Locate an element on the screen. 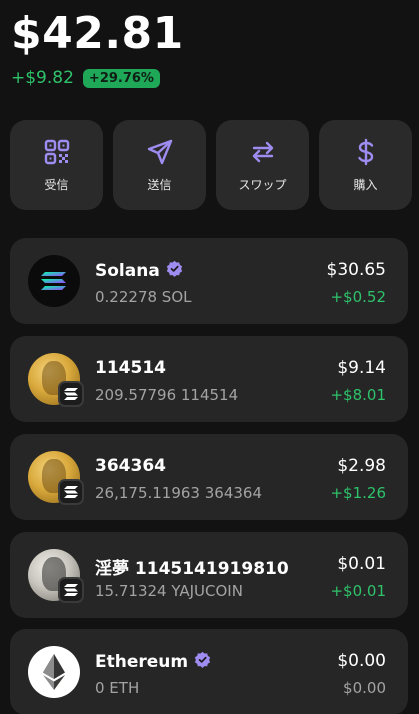  token-usd-value: $0.00 is located at coordinates (361, 661).